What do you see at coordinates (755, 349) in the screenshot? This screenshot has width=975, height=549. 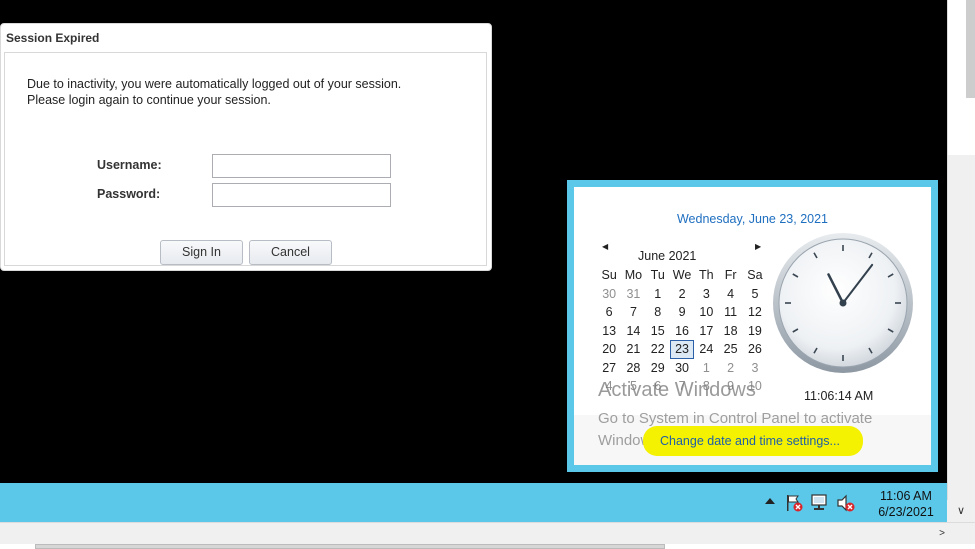 I see `calendar-day: 26` at bounding box center [755, 349].